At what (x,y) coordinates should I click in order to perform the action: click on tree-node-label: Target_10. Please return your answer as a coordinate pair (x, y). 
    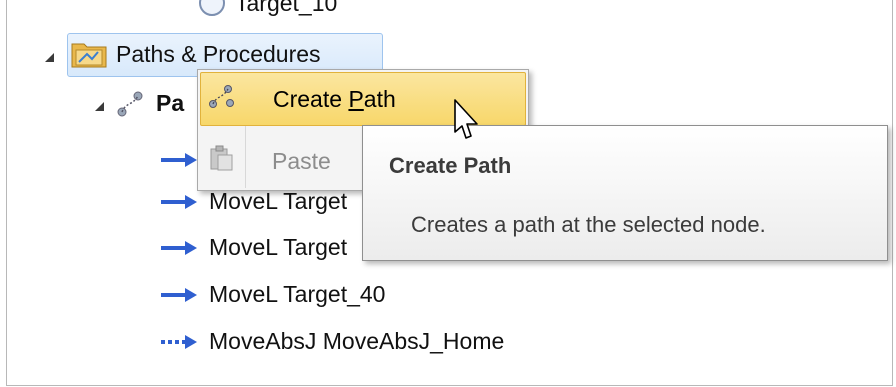
    Looking at the image, I should click on (286, 8).